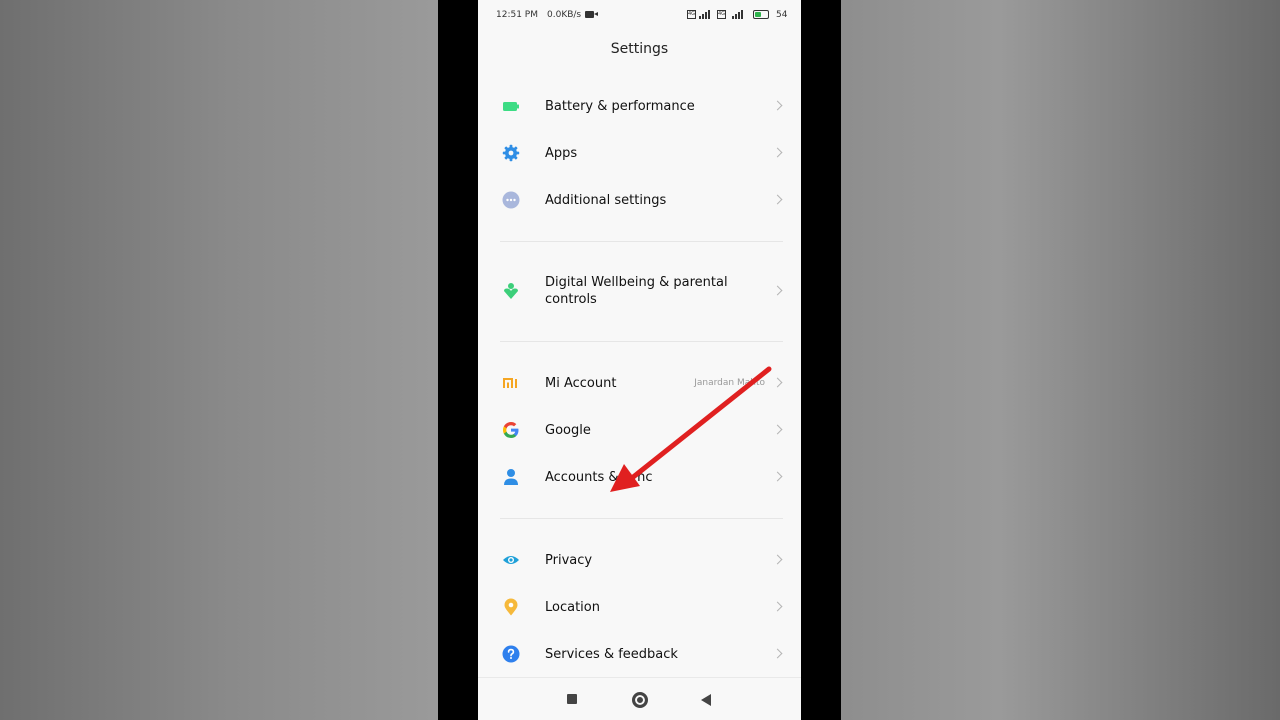  What do you see at coordinates (561, 153) in the screenshot?
I see `settings-item-label: Apps` at bounding box center [561, 153].